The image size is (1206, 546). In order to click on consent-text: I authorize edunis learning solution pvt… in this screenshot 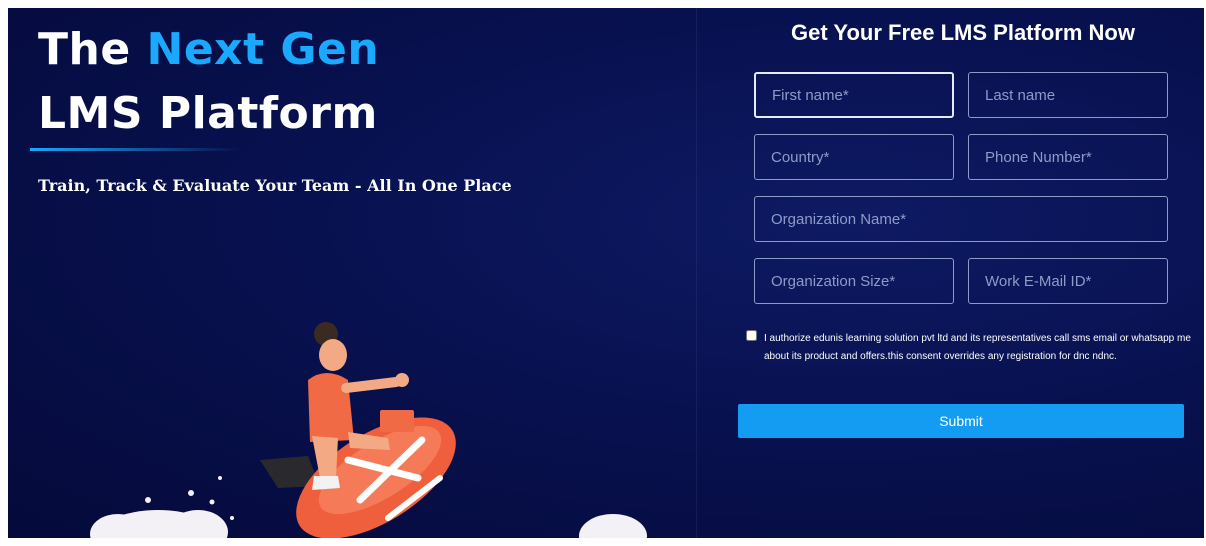, I will do `click(977, 347)`.